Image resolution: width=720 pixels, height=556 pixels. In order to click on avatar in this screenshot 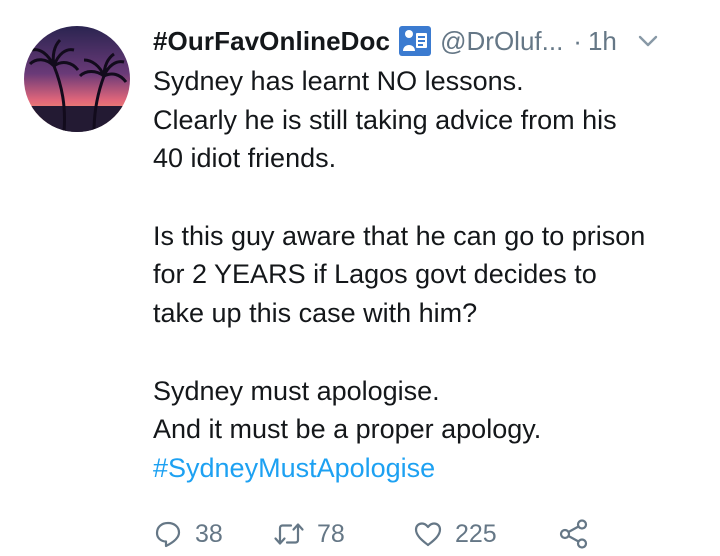, I will do `click(77, 79)`.